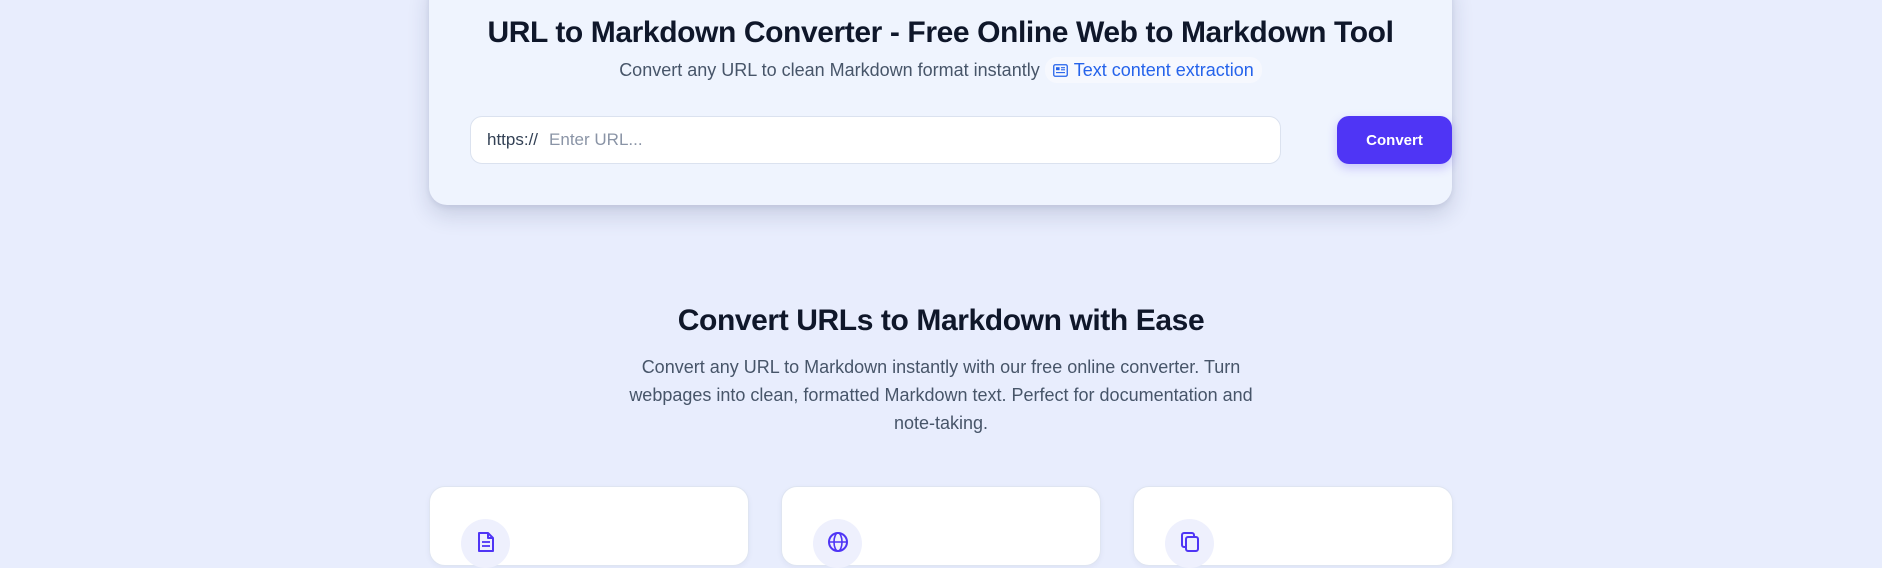 The image size is (1882, 568). What do you see at coordinates (1394, 140) in the screenshot?
I see `convert-button: Convert` at bounding box center [1394, 140].